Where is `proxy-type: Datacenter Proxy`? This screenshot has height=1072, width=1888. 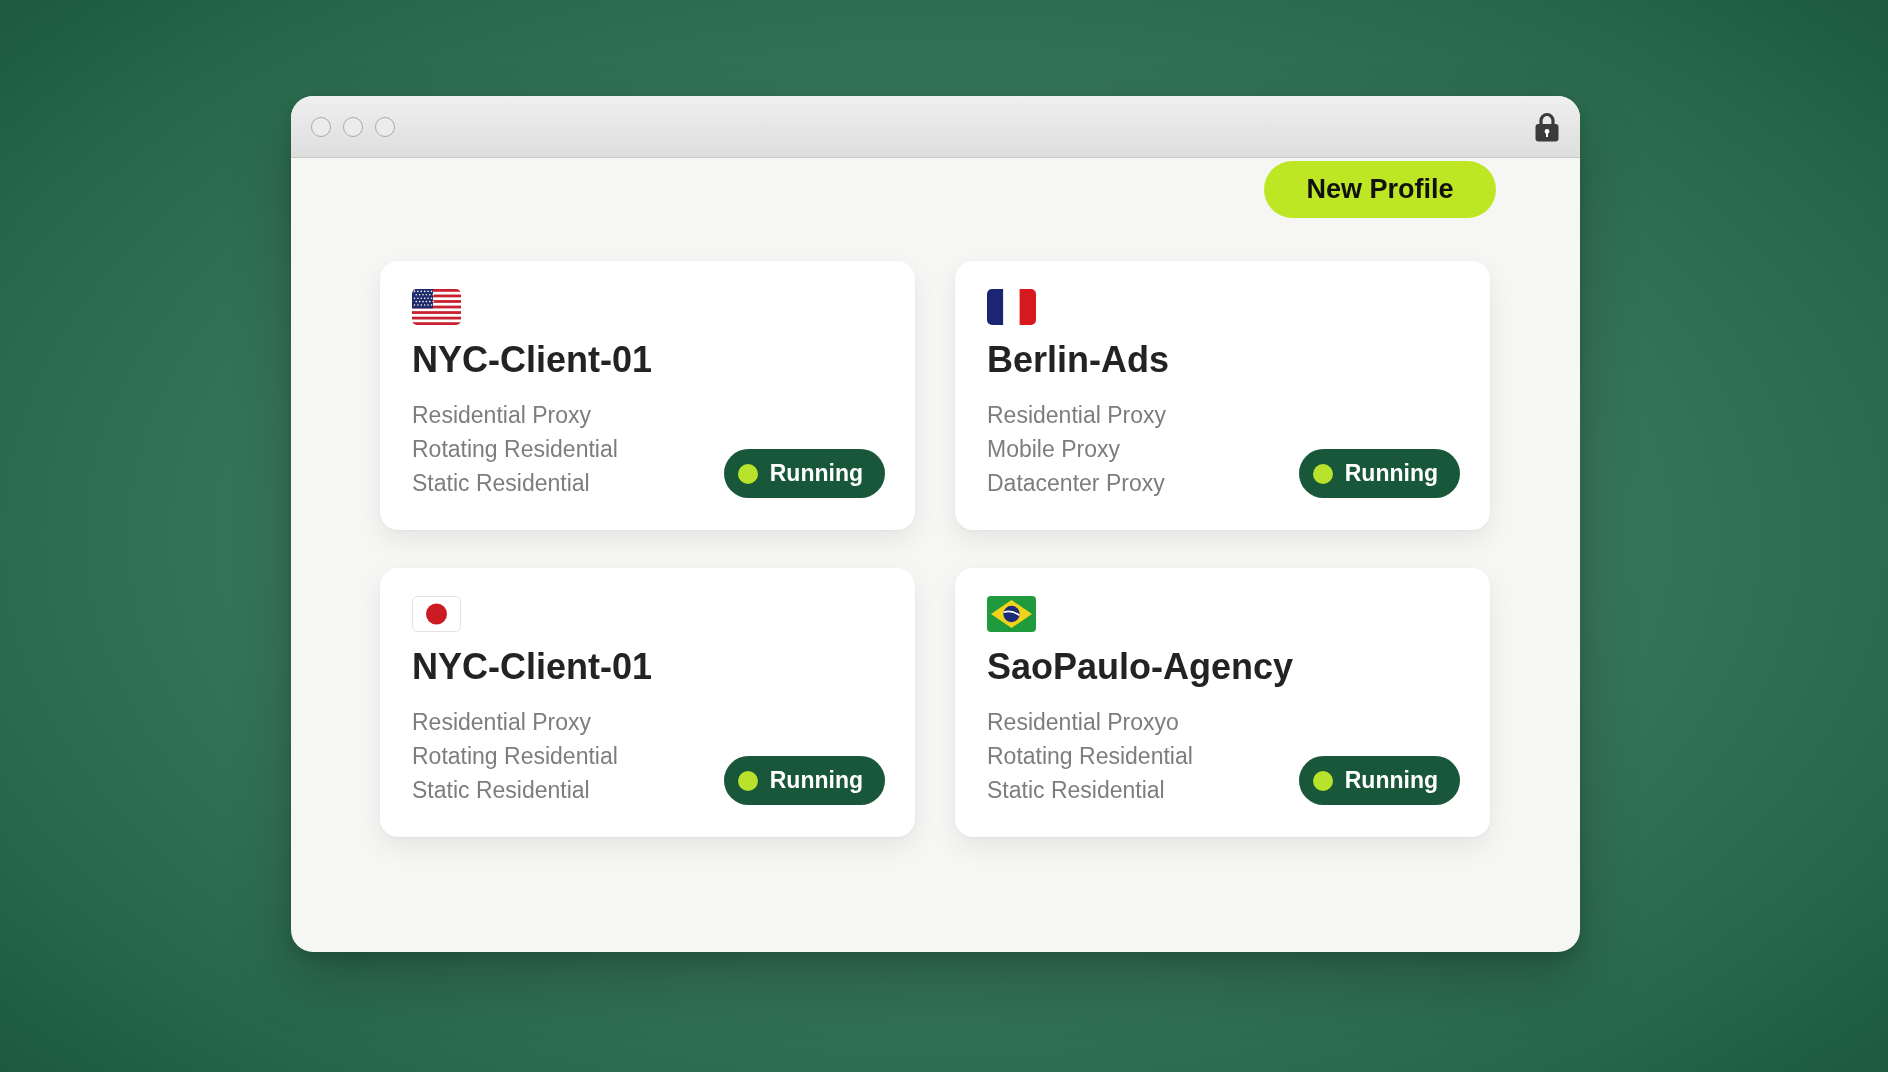 proxy-type: Datacenter Proxy is located at coordinates (1076, 483).